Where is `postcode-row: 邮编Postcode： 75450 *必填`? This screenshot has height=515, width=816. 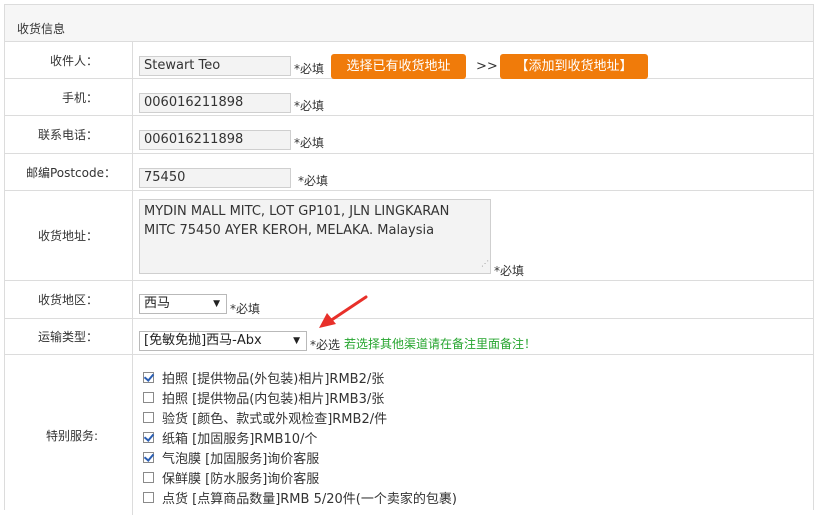 postcode-row: 邮编Postcode： 75450 *必填 is located at coordinates (409, 172).